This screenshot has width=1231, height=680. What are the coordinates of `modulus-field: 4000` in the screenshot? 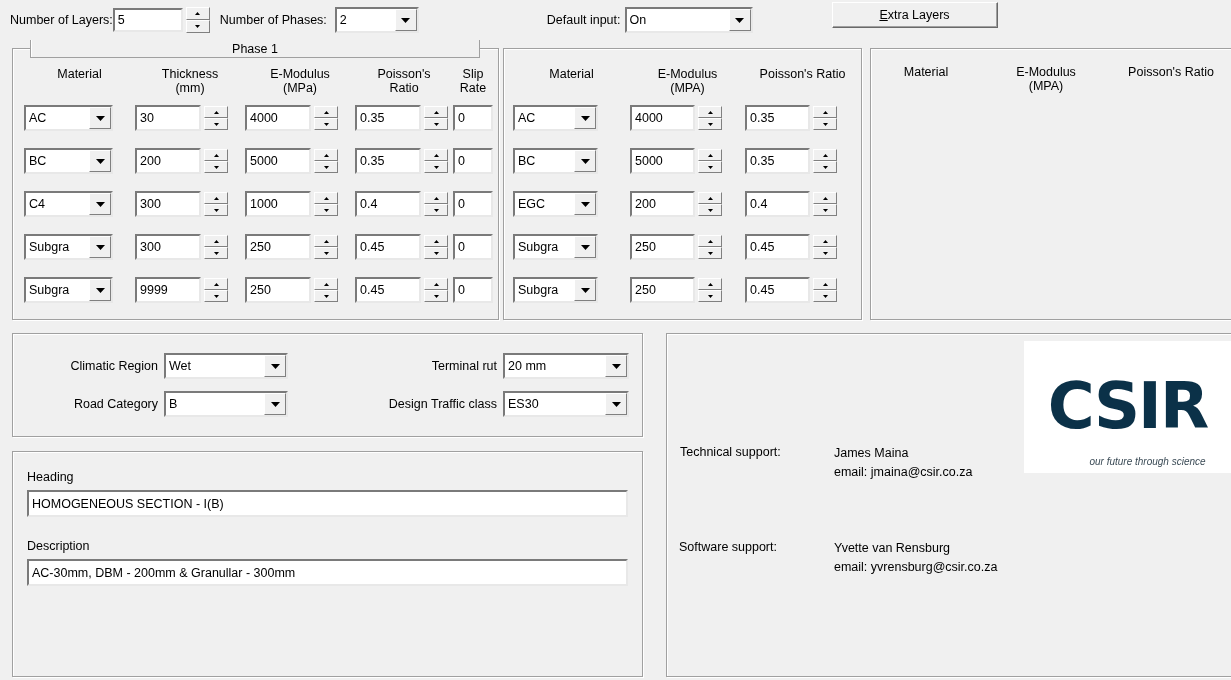 It's located at (278, 118).